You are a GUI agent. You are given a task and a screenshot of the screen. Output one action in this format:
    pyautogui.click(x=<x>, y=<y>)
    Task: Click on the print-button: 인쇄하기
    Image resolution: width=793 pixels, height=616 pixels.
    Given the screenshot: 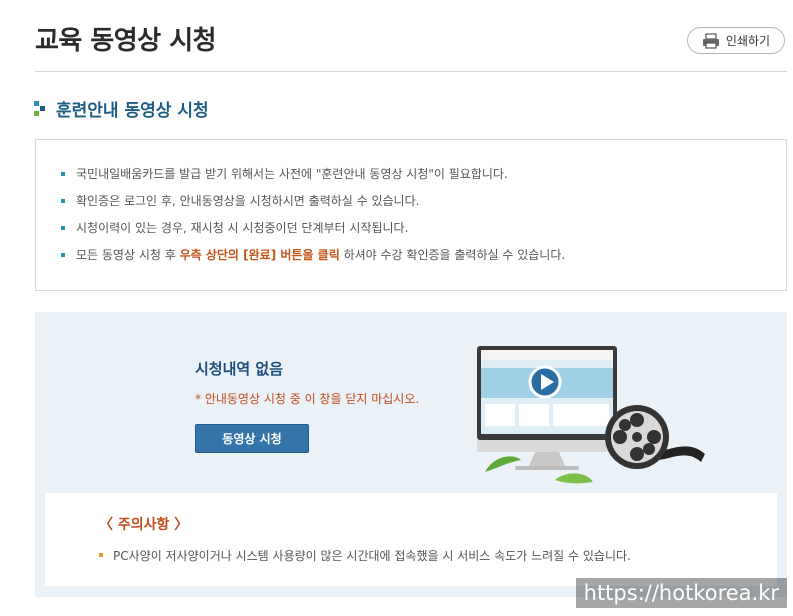 What is the action you would take?
    pyautogui.click(x=736, y=40)
    